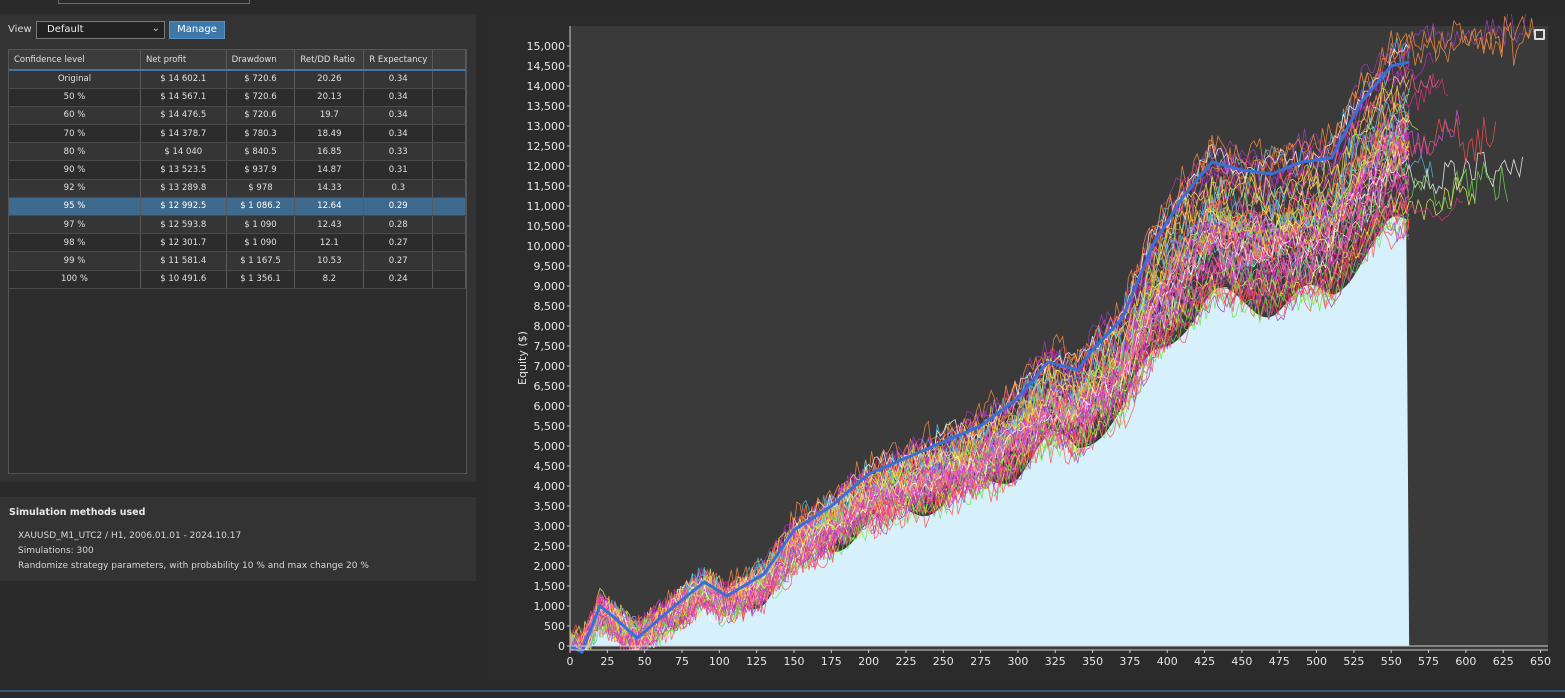 This screenshot has width=1565, height=698. Describe the element at coordinates (155, 28) in the screenshot. I see `chevron-down-icon: ⌄` at that location.